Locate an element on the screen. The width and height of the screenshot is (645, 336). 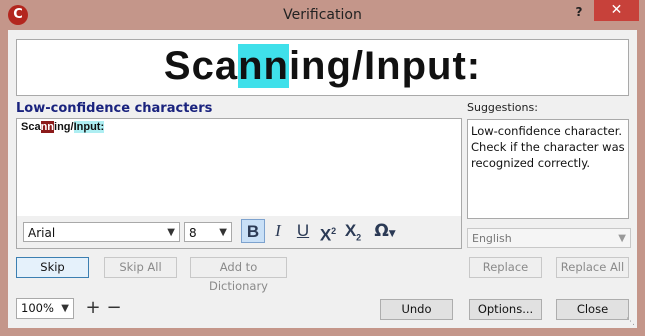
low-confidence-label: Low-confidence characters is located at coordinates (114, 108).